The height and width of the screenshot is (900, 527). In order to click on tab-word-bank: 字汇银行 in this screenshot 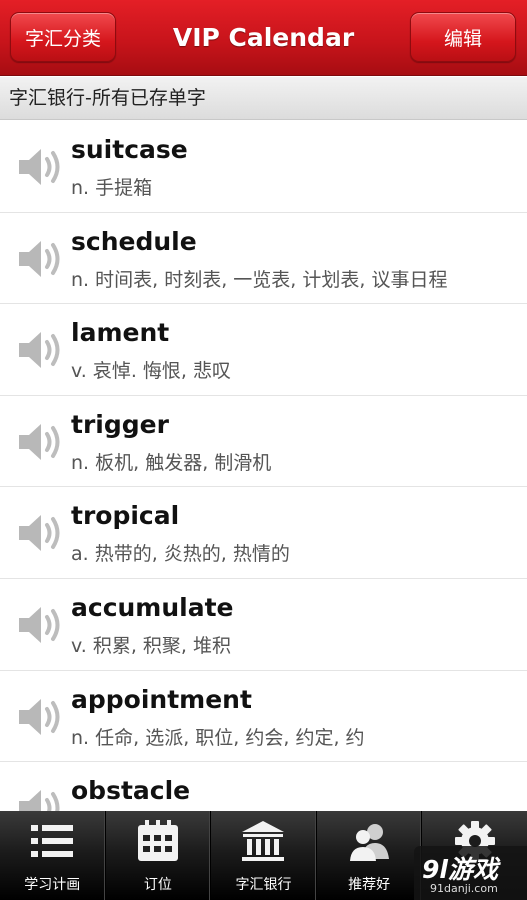, I will do `click(264, 855)`.